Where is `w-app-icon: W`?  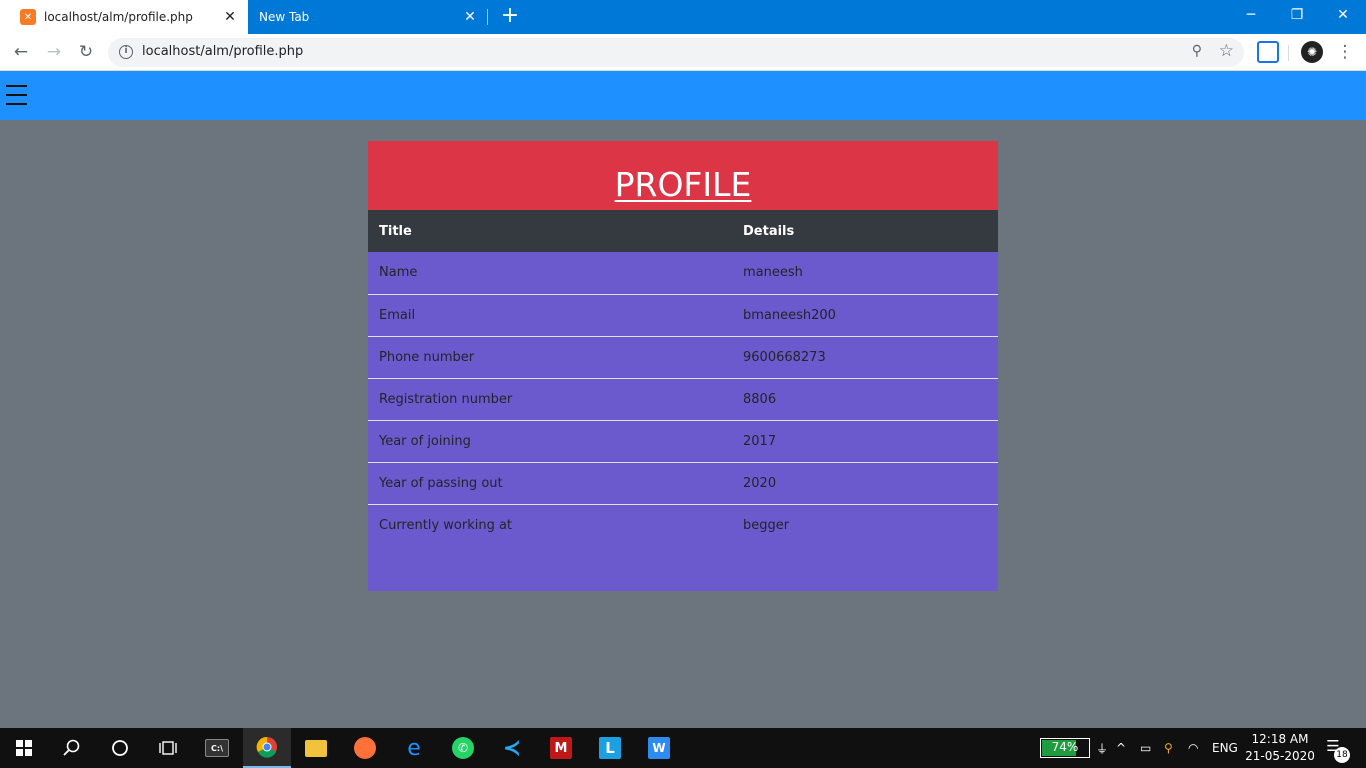 w-app-icon: W is located at coordinates (659, 748).